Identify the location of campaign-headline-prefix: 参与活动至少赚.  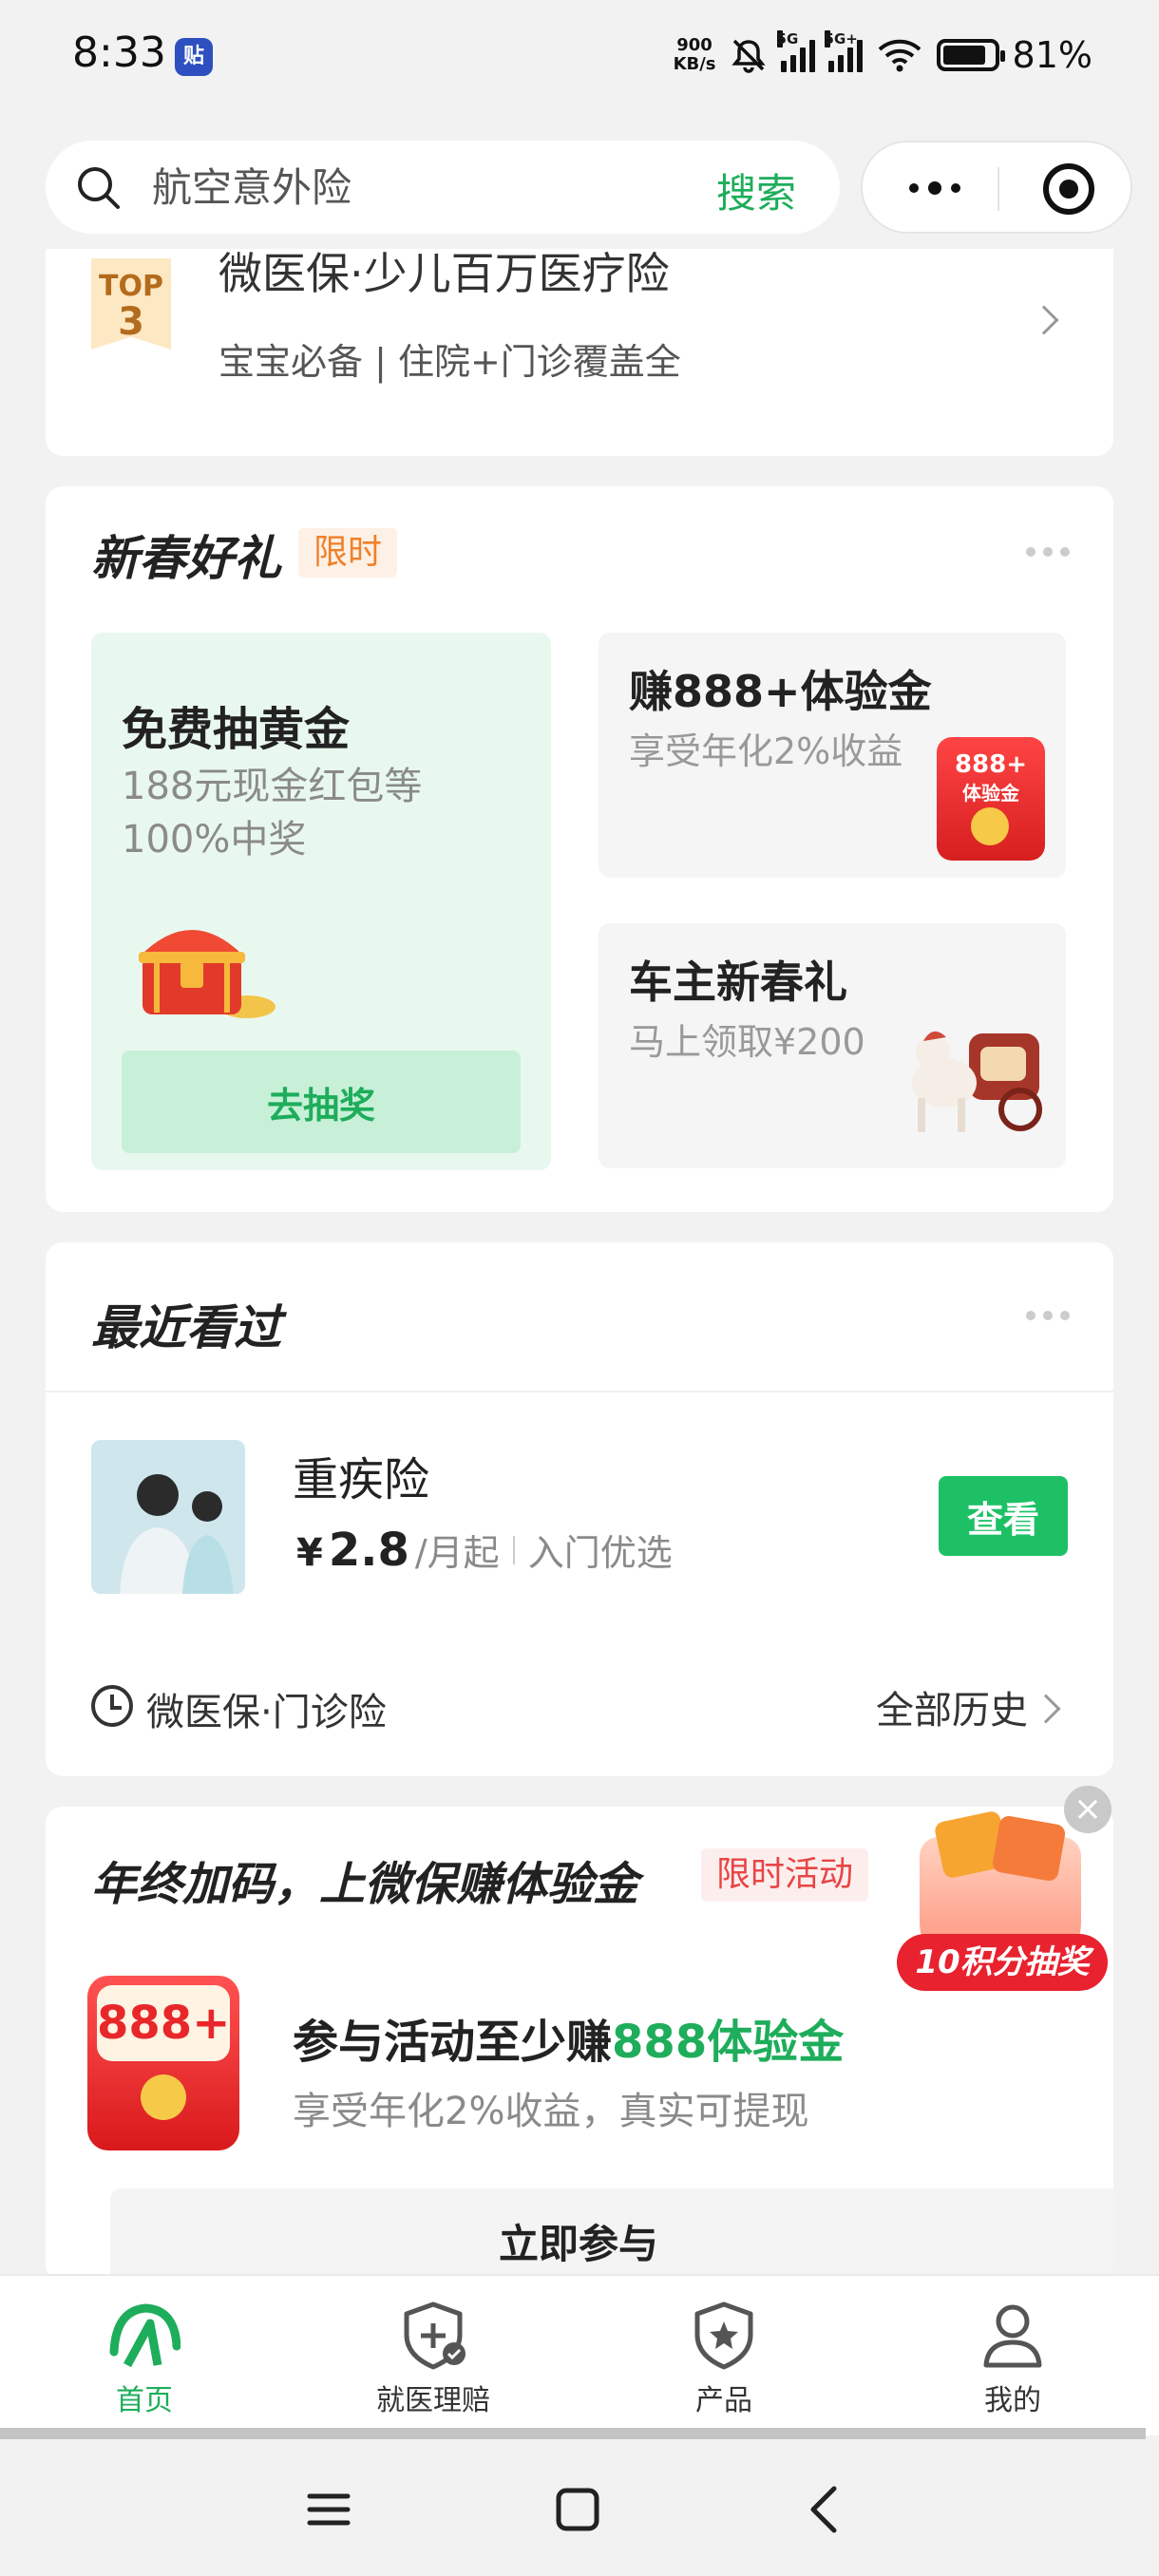
(453, 2043).